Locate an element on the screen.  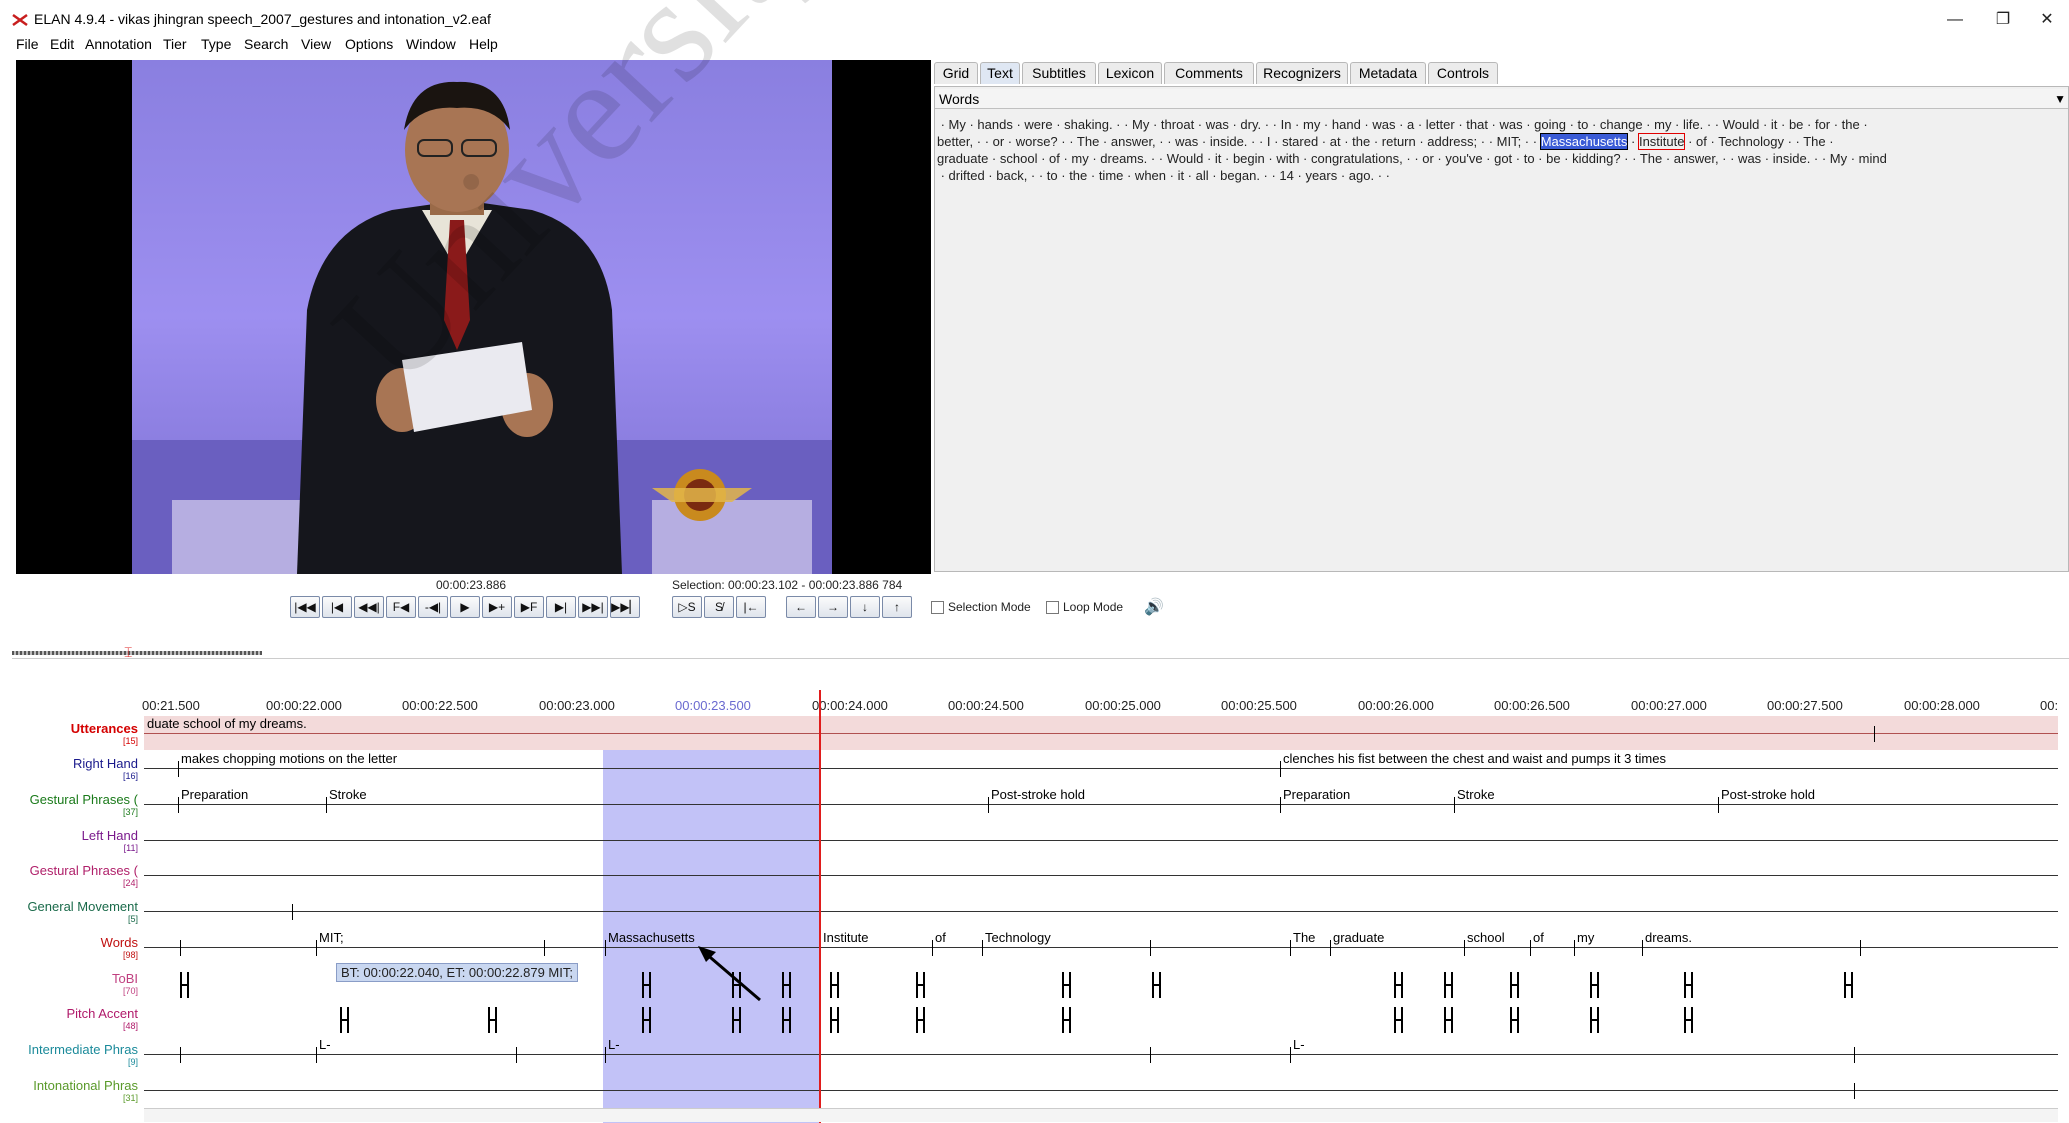
previous-annotation-button: ← is located at coordinates (801, 607).